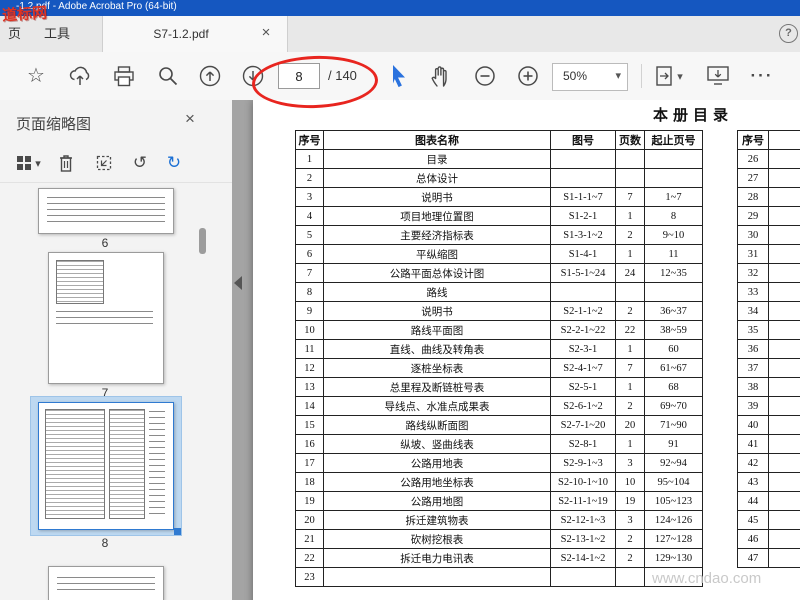 The image size is (800, 600). I want to click on hand-tool-icon, so click(441, 76).